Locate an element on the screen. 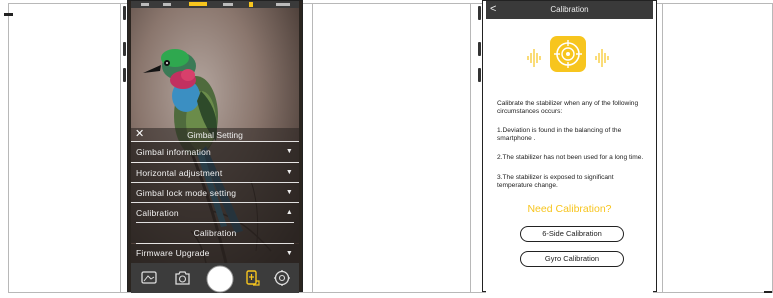  submenu-calibration: Calibration is located at coordinates (215, 233).